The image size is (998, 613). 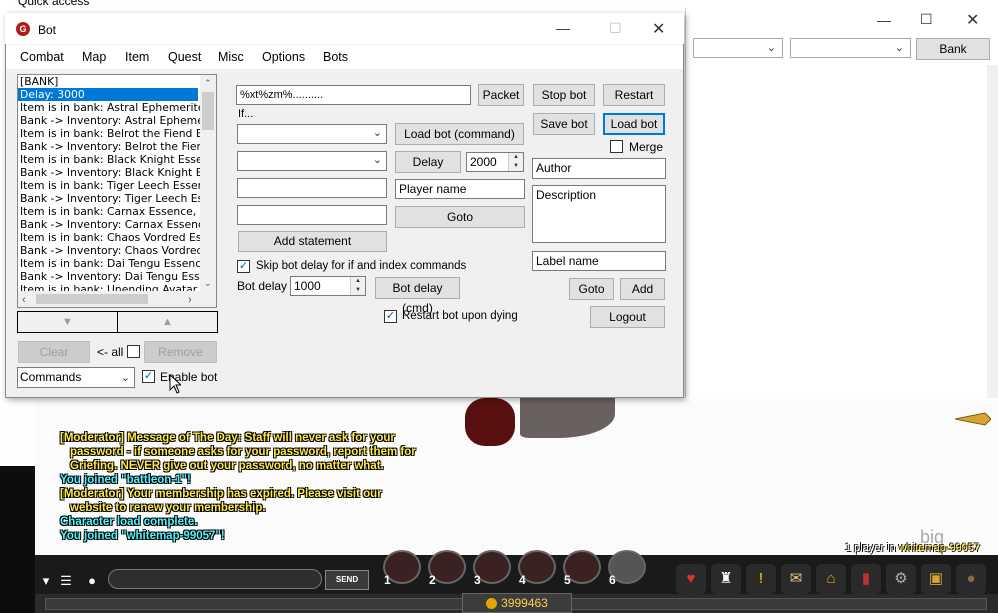 I want to click on next-area-arrow-icon, so click(x=973, y=419).